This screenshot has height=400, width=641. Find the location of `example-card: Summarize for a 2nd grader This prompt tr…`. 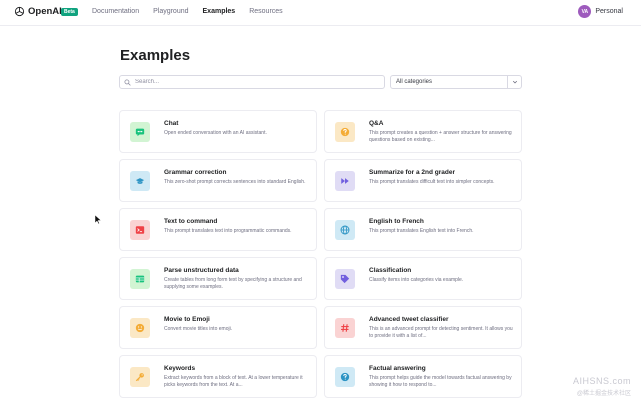

example-card: Summarize for a 2nd grader This prompt tr… is located at coordinates (423, 180).